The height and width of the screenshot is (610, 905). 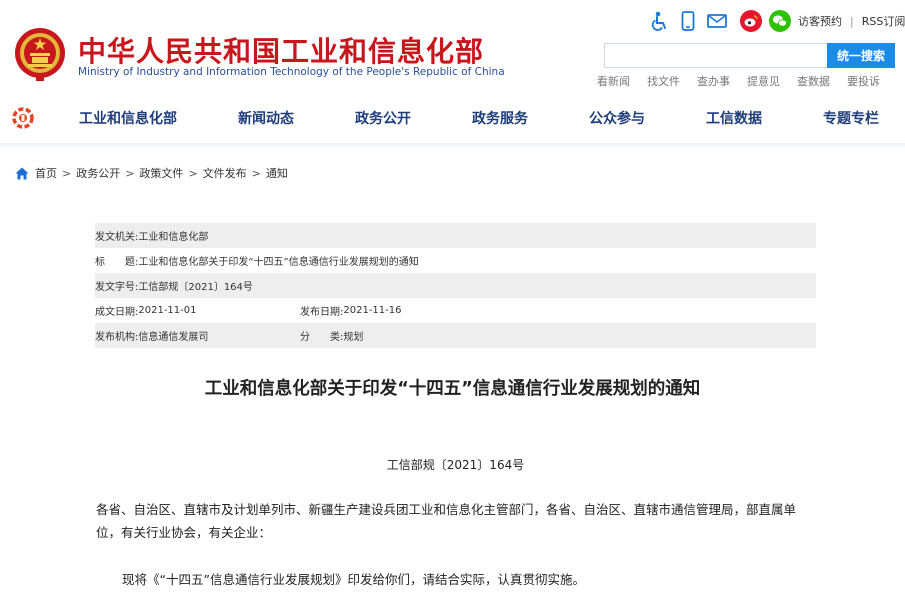 What do you see at coordinates (117, 262) in the screenshot?
I see `meta-title-label: 标 题:` at bounding box center [117, 262].